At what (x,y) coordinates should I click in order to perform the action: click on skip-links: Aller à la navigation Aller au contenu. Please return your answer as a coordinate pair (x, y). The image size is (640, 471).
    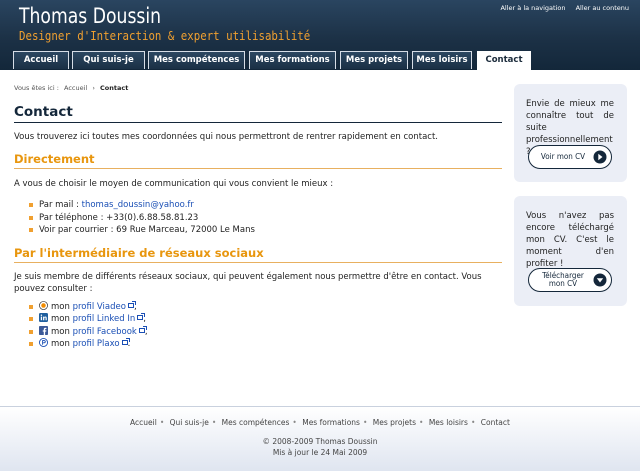
    Looking at the image, I should click on (560, 8).